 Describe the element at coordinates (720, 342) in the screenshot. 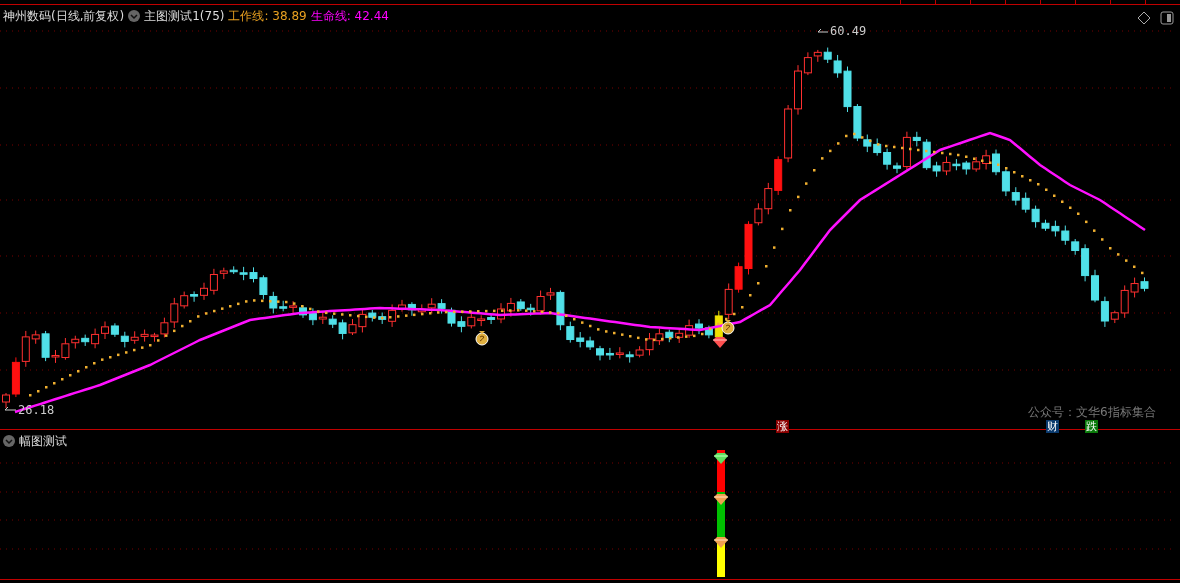

I see `gem-icon` at that location.